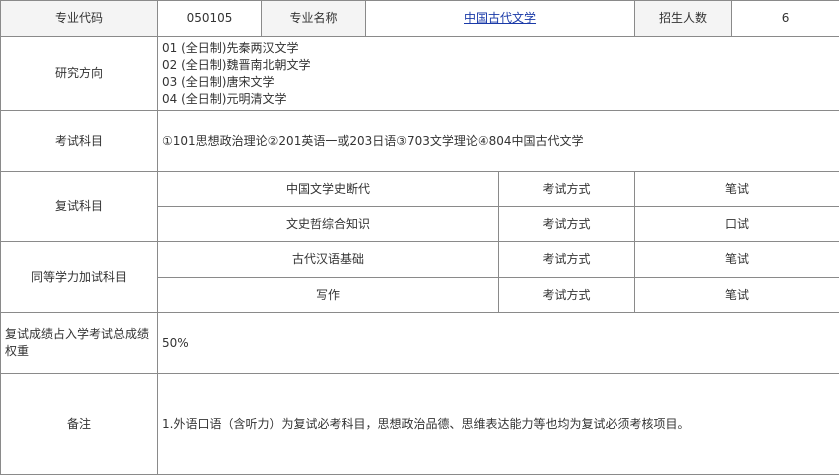 The image size is (839, 475). Describe the element at coordinates (314, 19) in the screenshot. I see `major-name-label: 专业名称` at that location.